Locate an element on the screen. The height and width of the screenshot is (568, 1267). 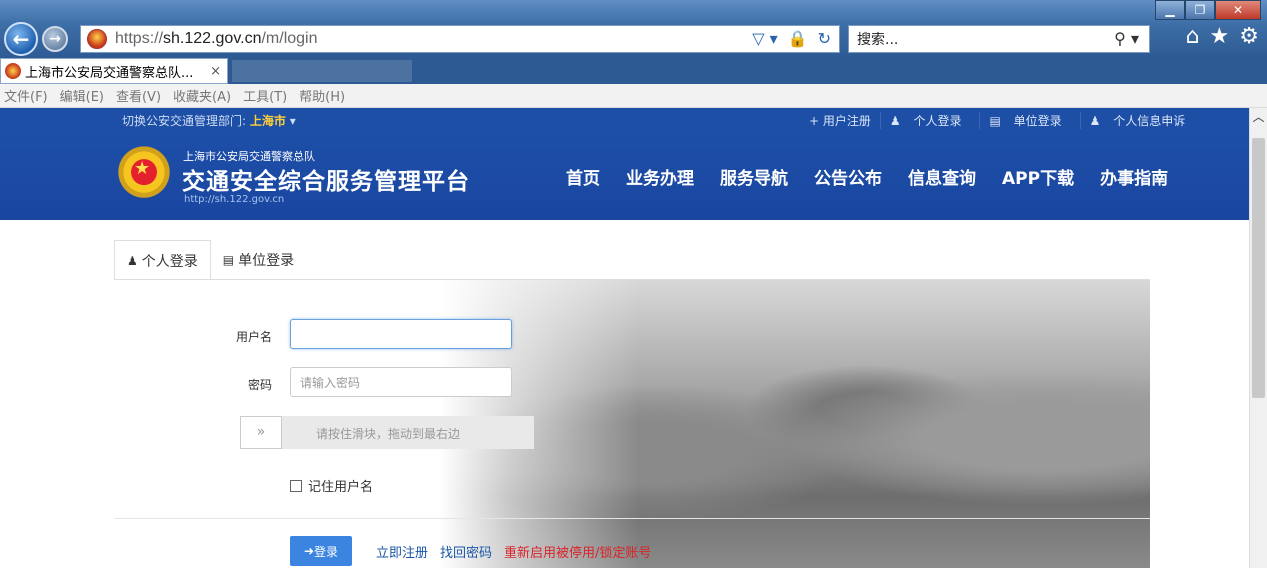
tab-divider is located at coordinates (632, 279).